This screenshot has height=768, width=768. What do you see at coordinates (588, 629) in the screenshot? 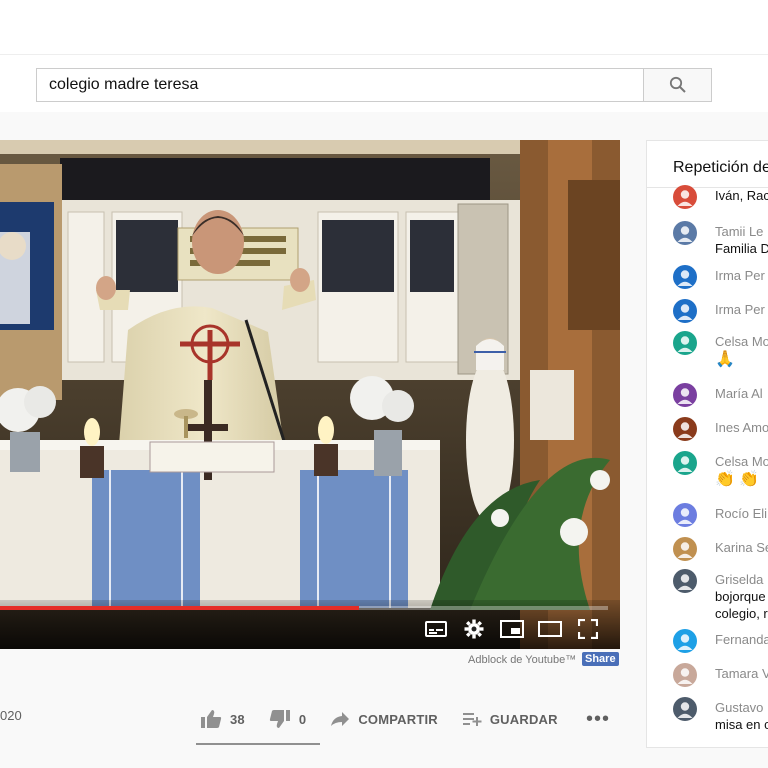
I see `fullscreen-button` at bounding box center [588, 629].